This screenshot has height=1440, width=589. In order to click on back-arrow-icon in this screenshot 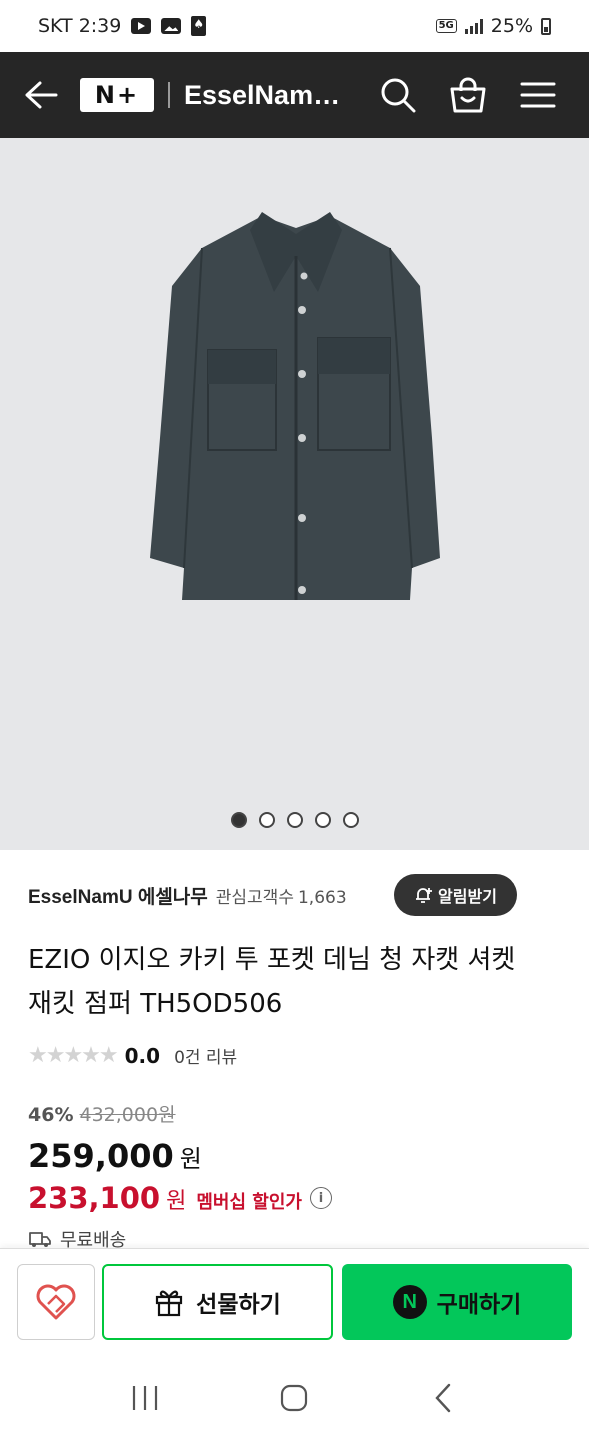, I will do `click(41, 95)`.